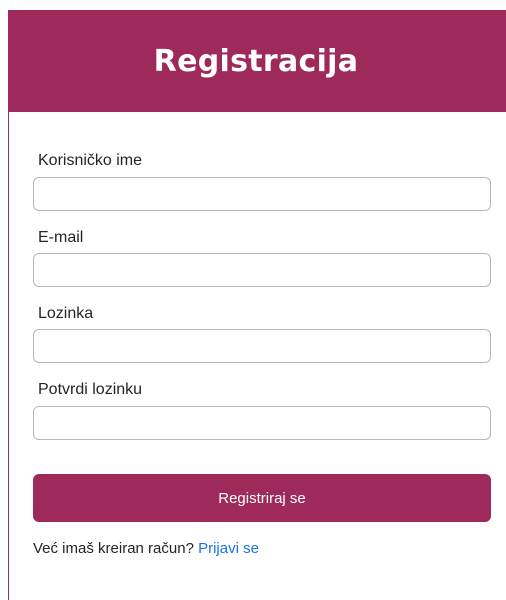 The image size is (506, 600). Describe the element at coordinates (228, 548) in the screenshot. I see `login-link: Prijavi se` at that location.